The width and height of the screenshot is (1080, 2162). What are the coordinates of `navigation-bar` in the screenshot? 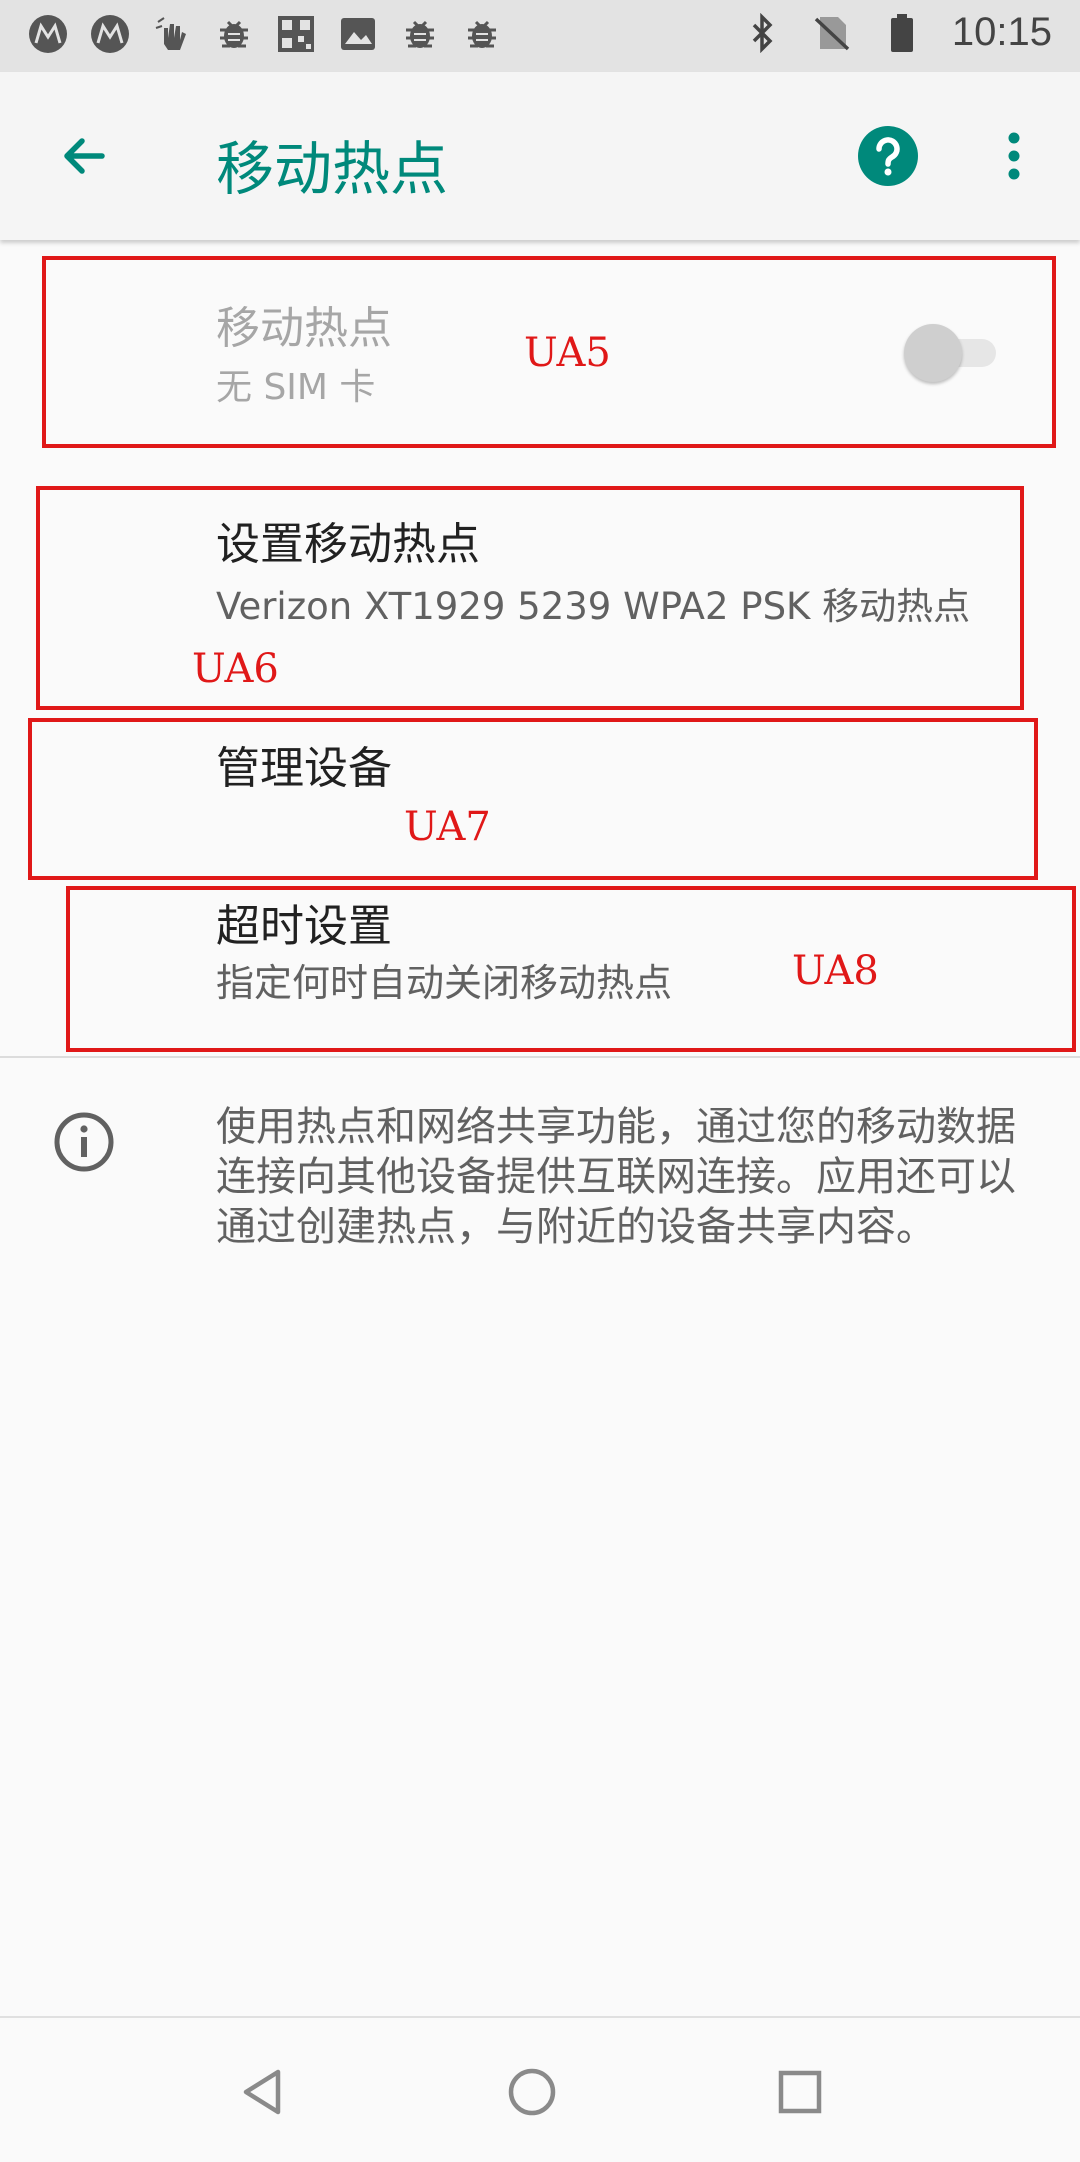 It's located at (540, 2089).